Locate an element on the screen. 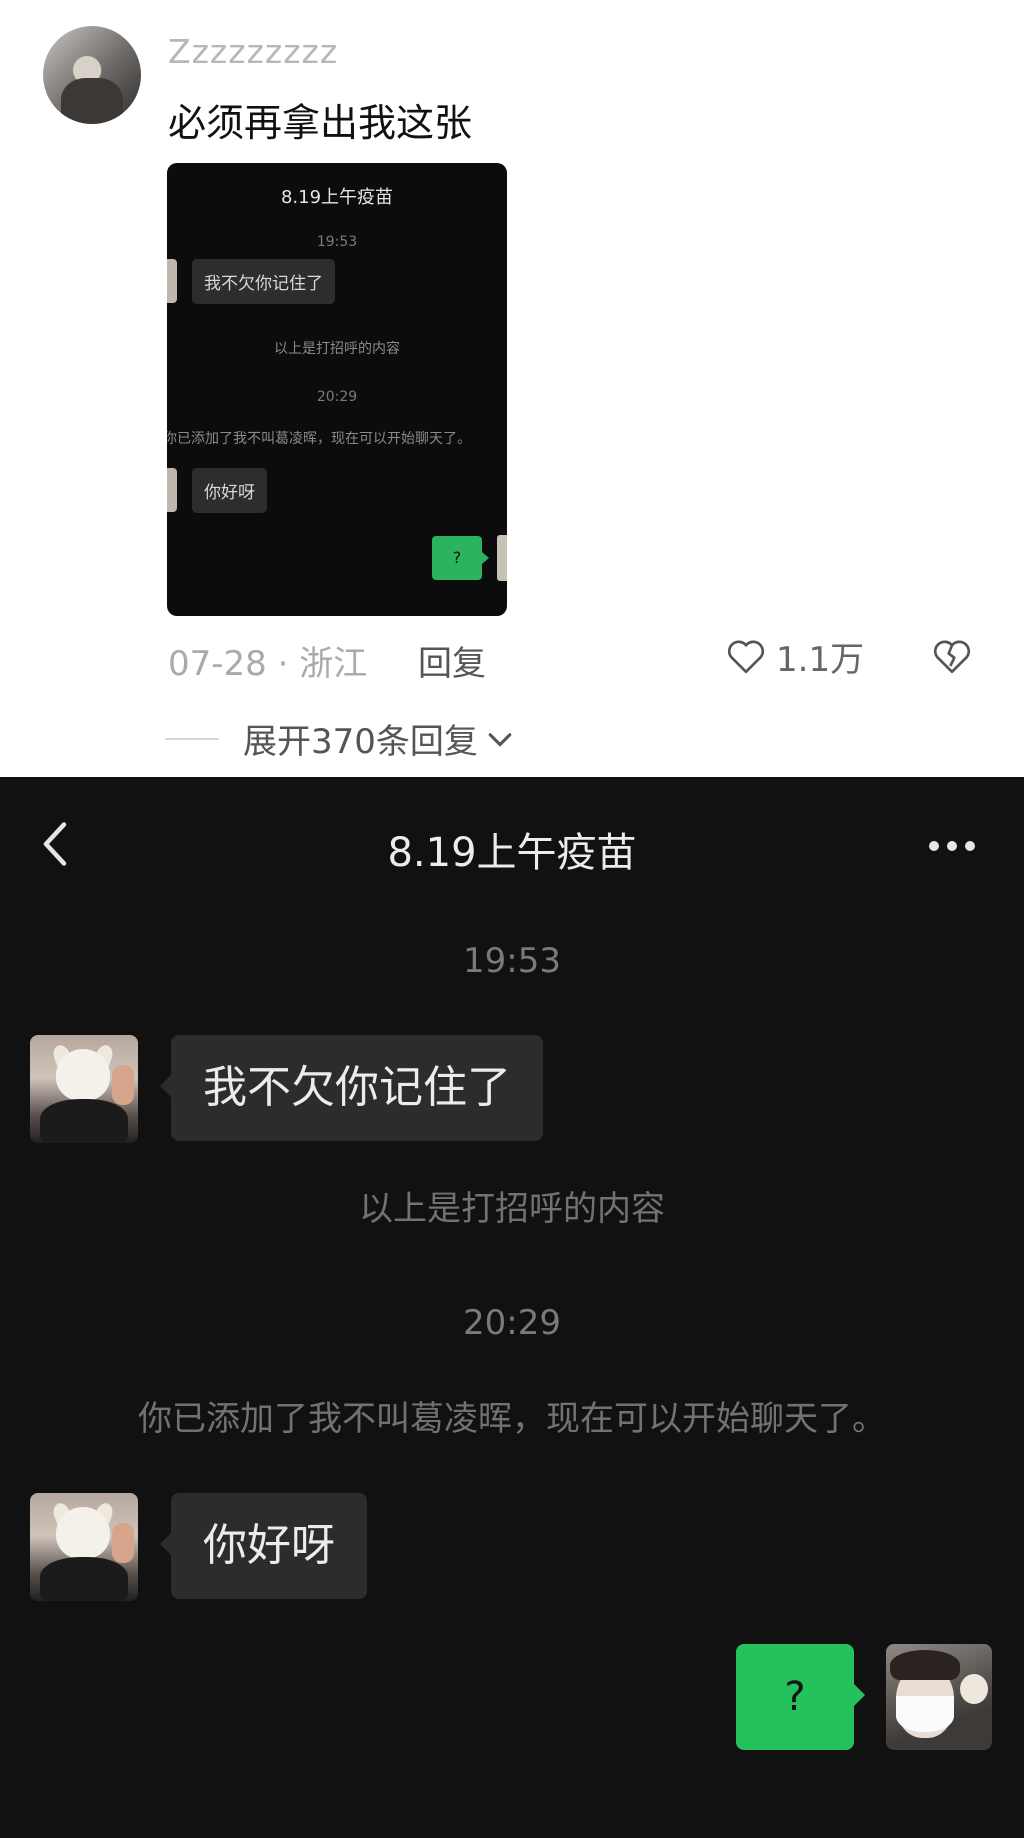 This screenshot has height=1838, width=1024. chat-timestamp: 20:29 is located at coordinates (512, 1323).